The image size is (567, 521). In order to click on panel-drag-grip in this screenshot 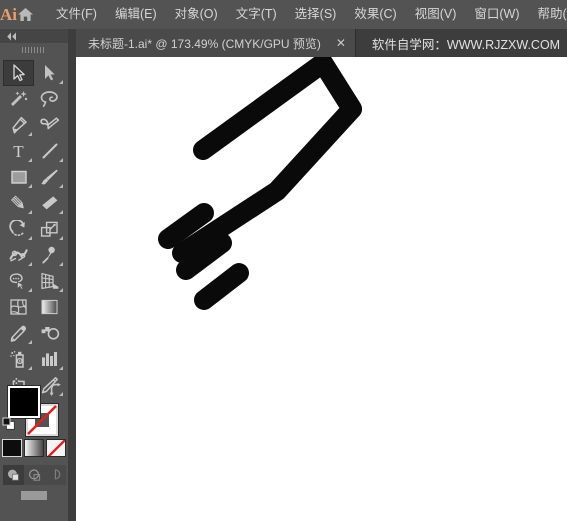, I will do `click(34, 50)`.